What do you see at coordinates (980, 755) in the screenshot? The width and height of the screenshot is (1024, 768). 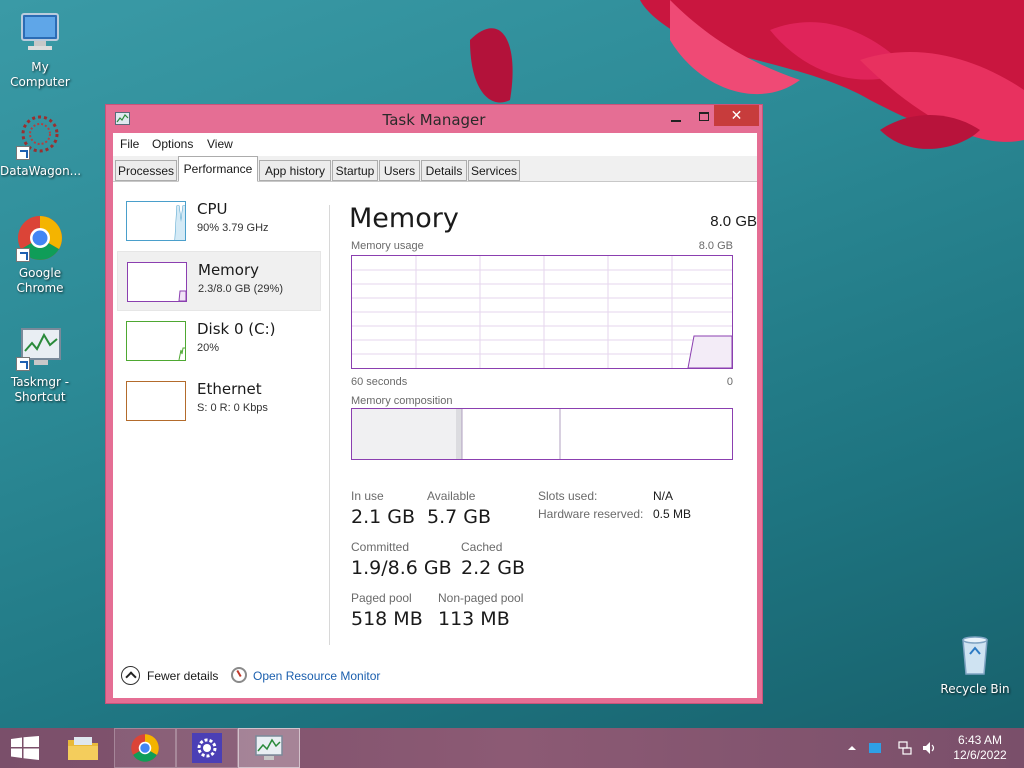 I see `tray-date: 12/6/2022` at bounding box center [980, 755].